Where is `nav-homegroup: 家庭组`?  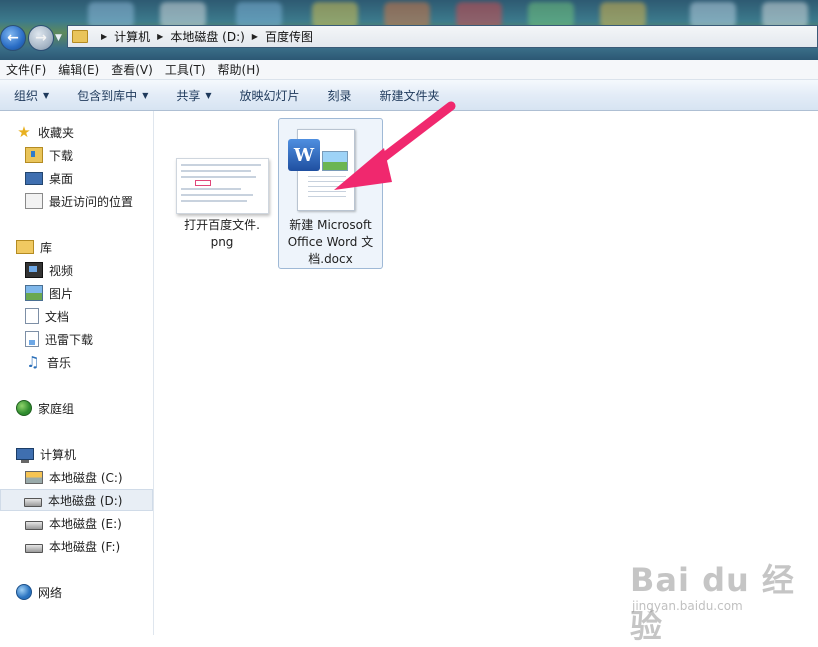
nav-homegroup: 家庭组 is located at coordinates (45, 408).